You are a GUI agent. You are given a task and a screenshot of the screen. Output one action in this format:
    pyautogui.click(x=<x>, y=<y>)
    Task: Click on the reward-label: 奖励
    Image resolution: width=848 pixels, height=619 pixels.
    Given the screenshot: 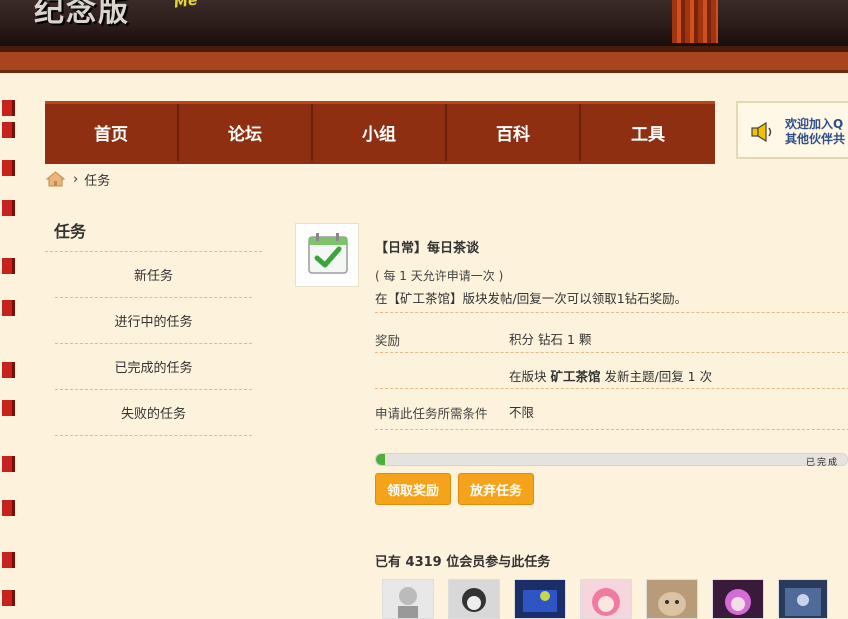 What is the action you would take?
    pyautogui.click(x=388, y=340)
    